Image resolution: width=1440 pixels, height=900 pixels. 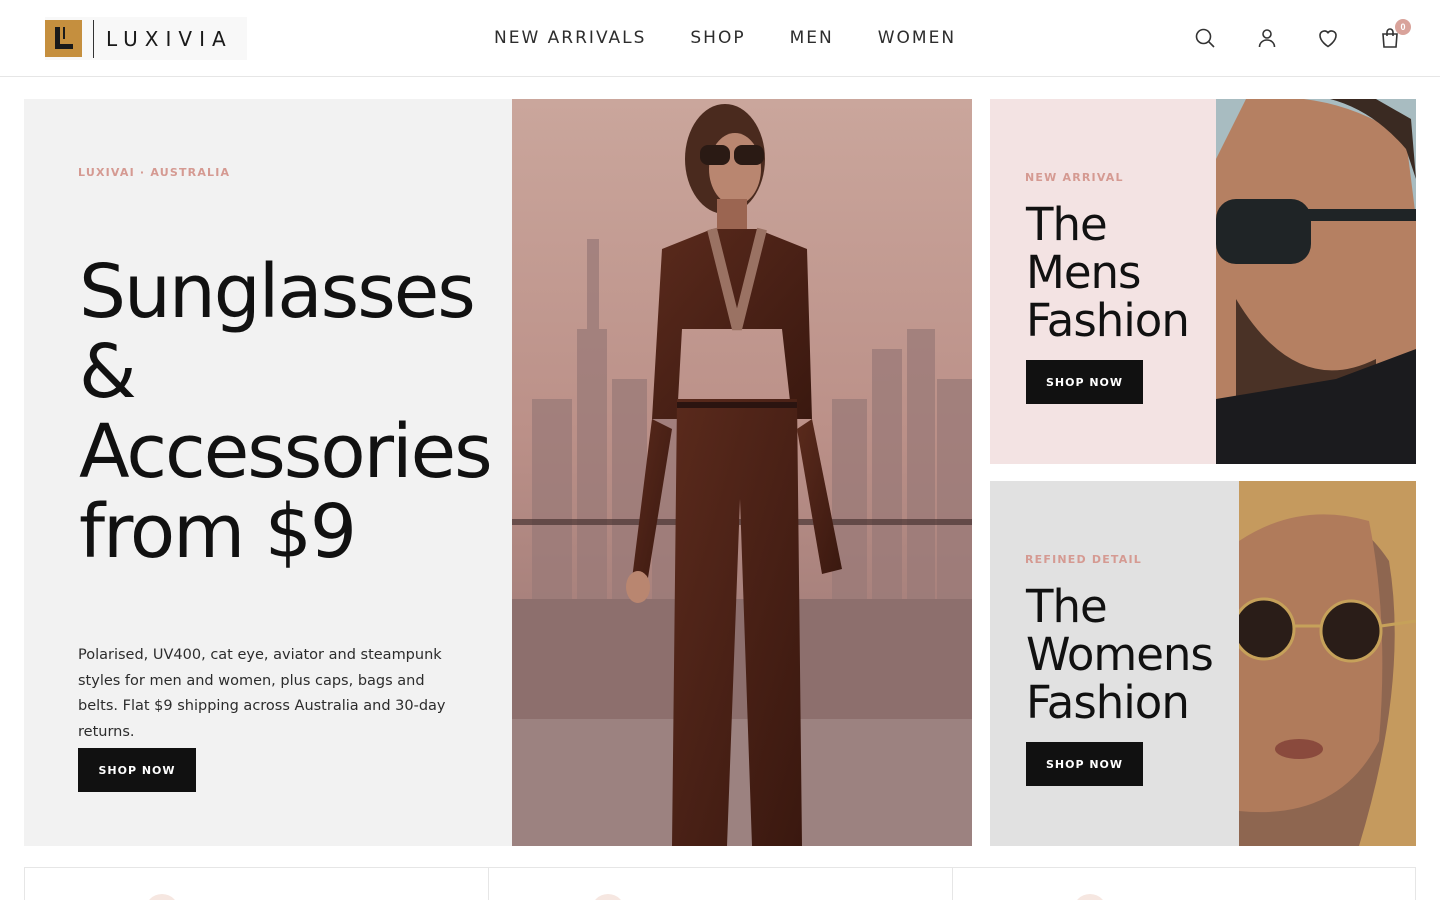 What do you see at coordinates (1205, 38) in the screenshot?
I see `search-icon` at bounding box center [1205, 38].